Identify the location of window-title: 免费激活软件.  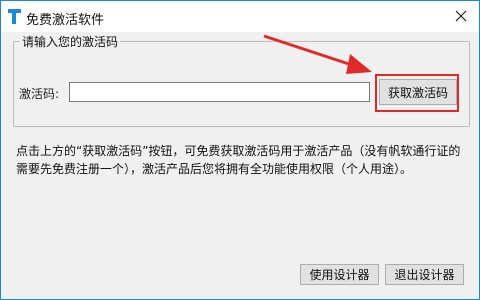
(65, 20).